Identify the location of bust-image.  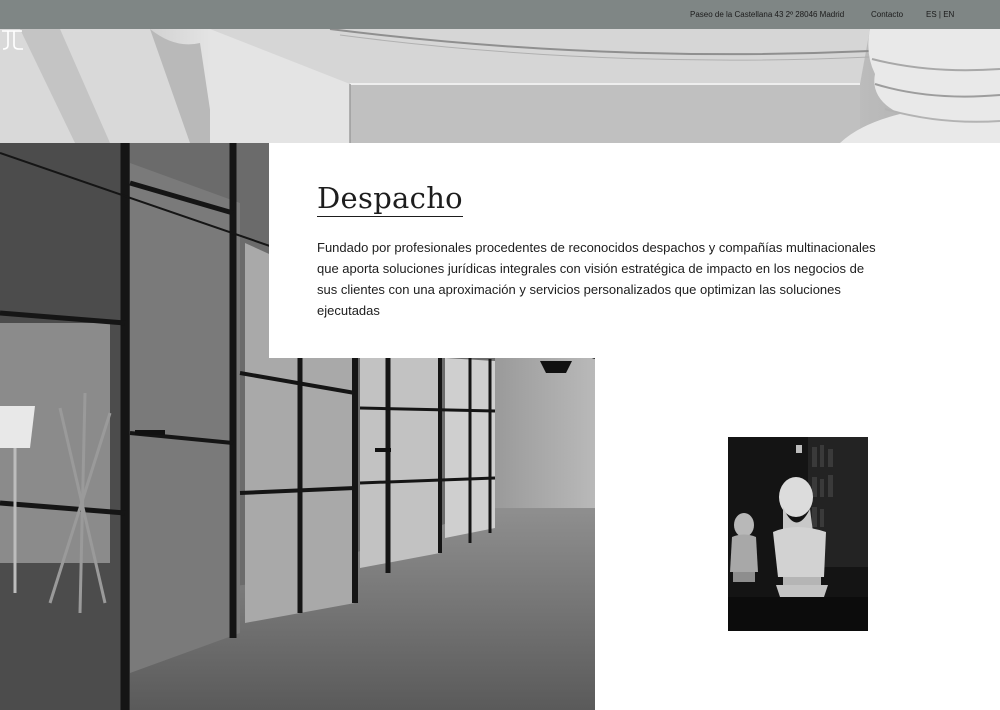
(798, 534).